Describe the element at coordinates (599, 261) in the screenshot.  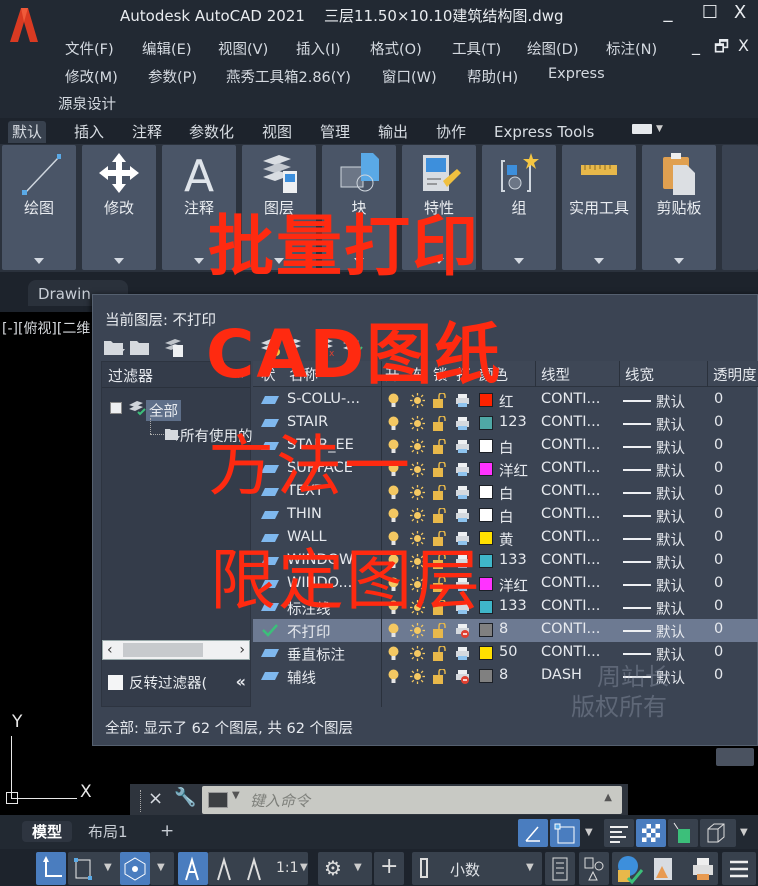
I see `chevron-down-icon` at that location.